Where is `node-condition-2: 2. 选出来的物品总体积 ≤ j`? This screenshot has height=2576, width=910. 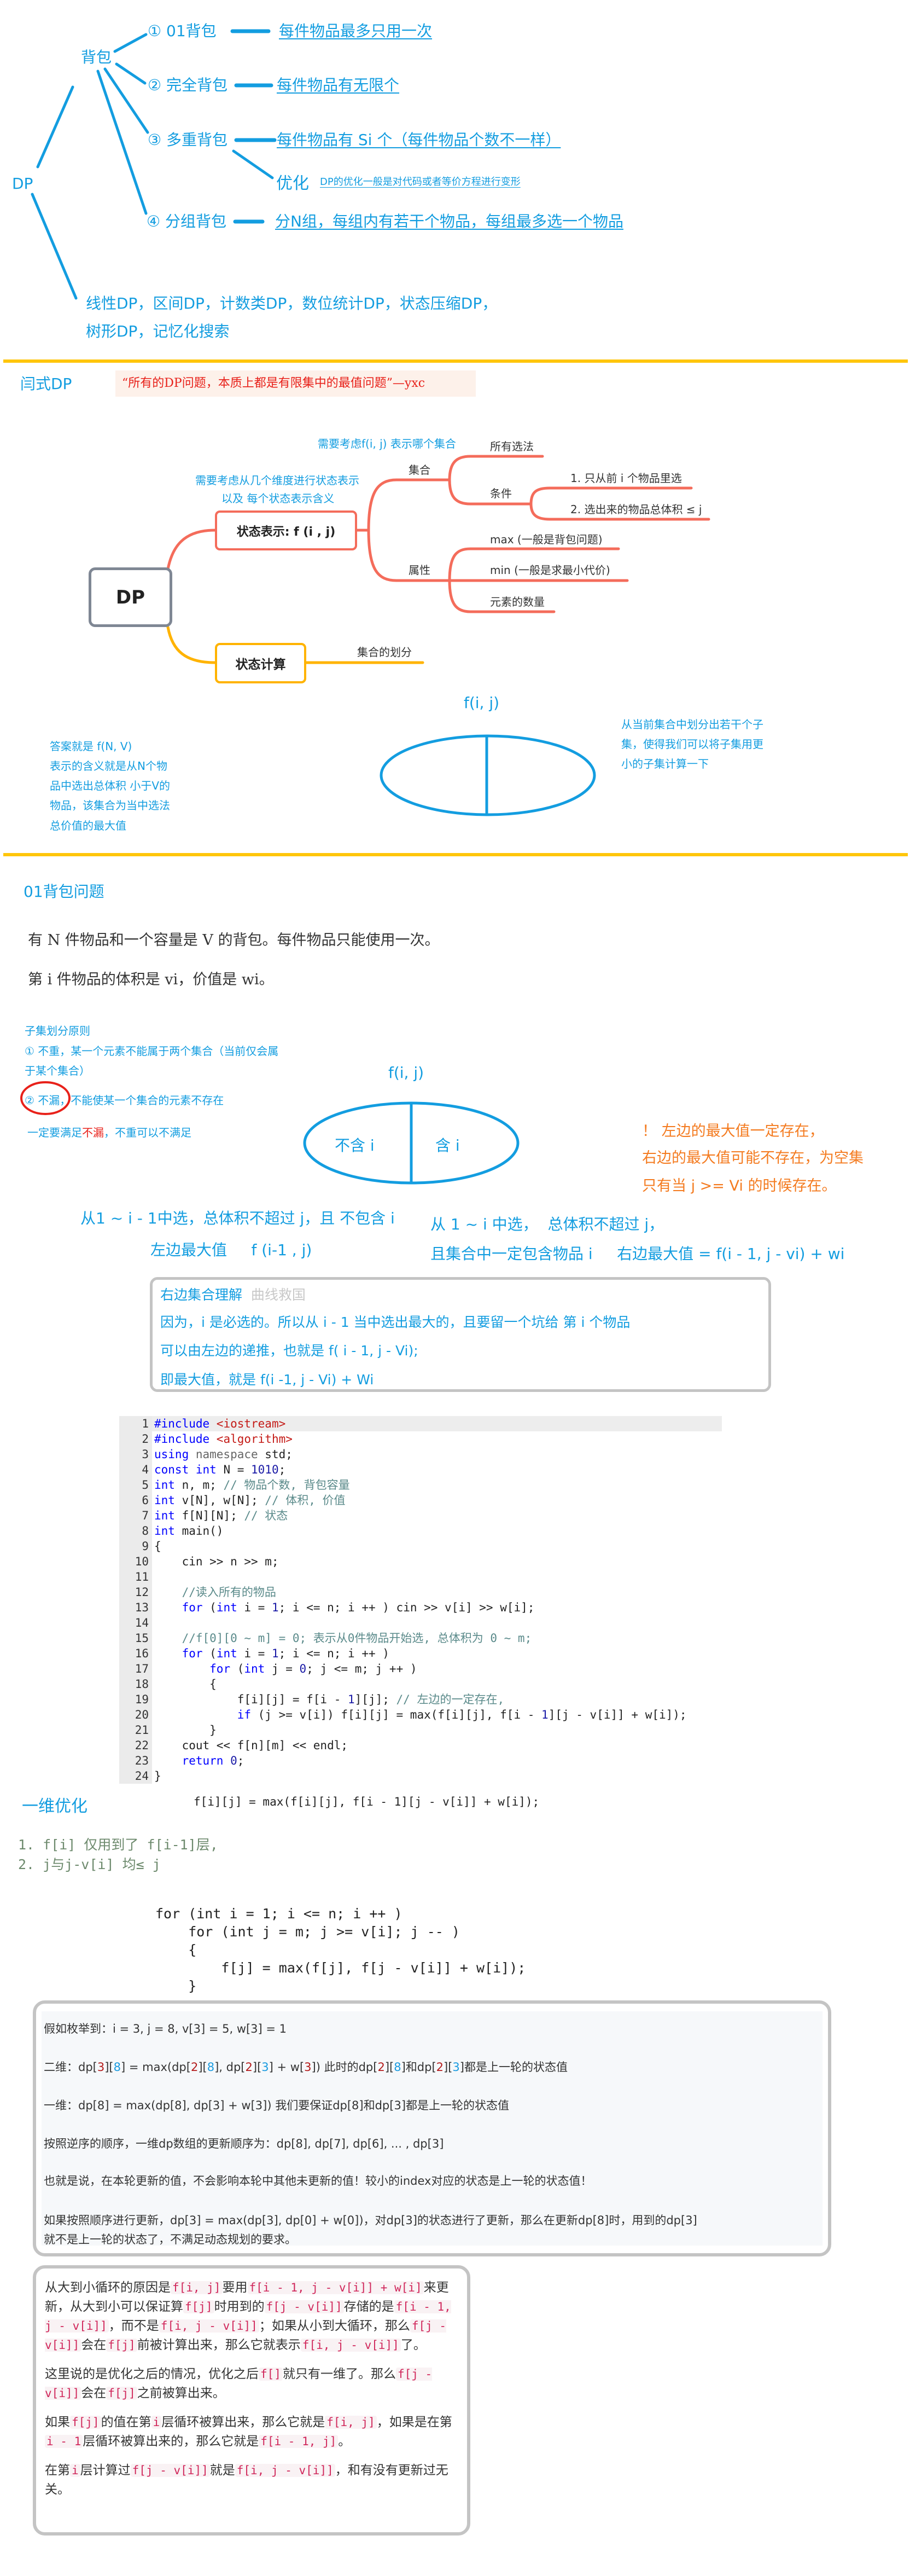
node-condition-2: 2. 选出来的物品总体积 ≤ j is located at coordinates (636, 510).